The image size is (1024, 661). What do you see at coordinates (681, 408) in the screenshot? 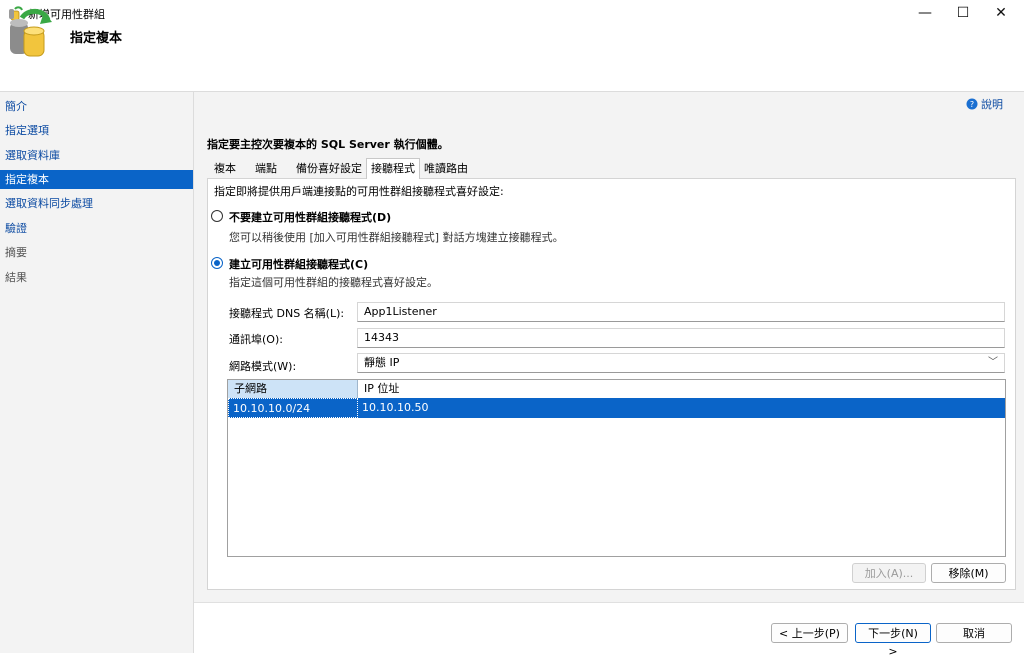
I see `table-row-ip-cell: 10.10.10.50` at bounding box center [681, 408].